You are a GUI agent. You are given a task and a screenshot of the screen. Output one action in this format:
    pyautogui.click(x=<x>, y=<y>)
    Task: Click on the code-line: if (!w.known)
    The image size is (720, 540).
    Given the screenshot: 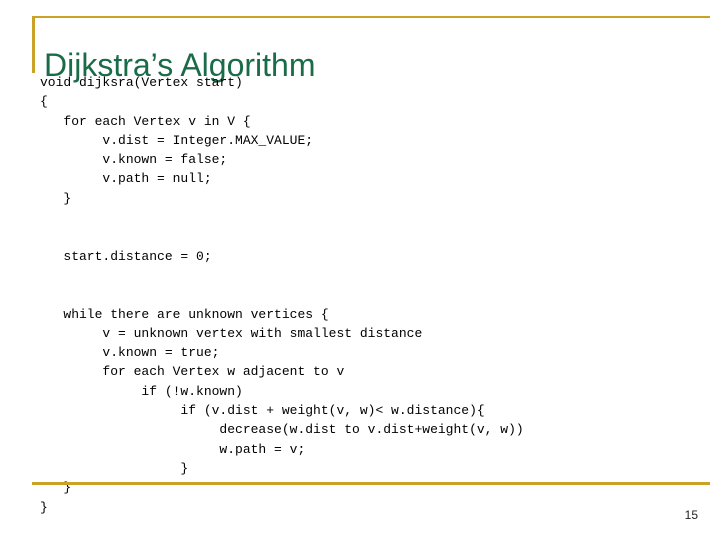 What is the action you would take?
    pyautogui.click(x=141, y=391)
    